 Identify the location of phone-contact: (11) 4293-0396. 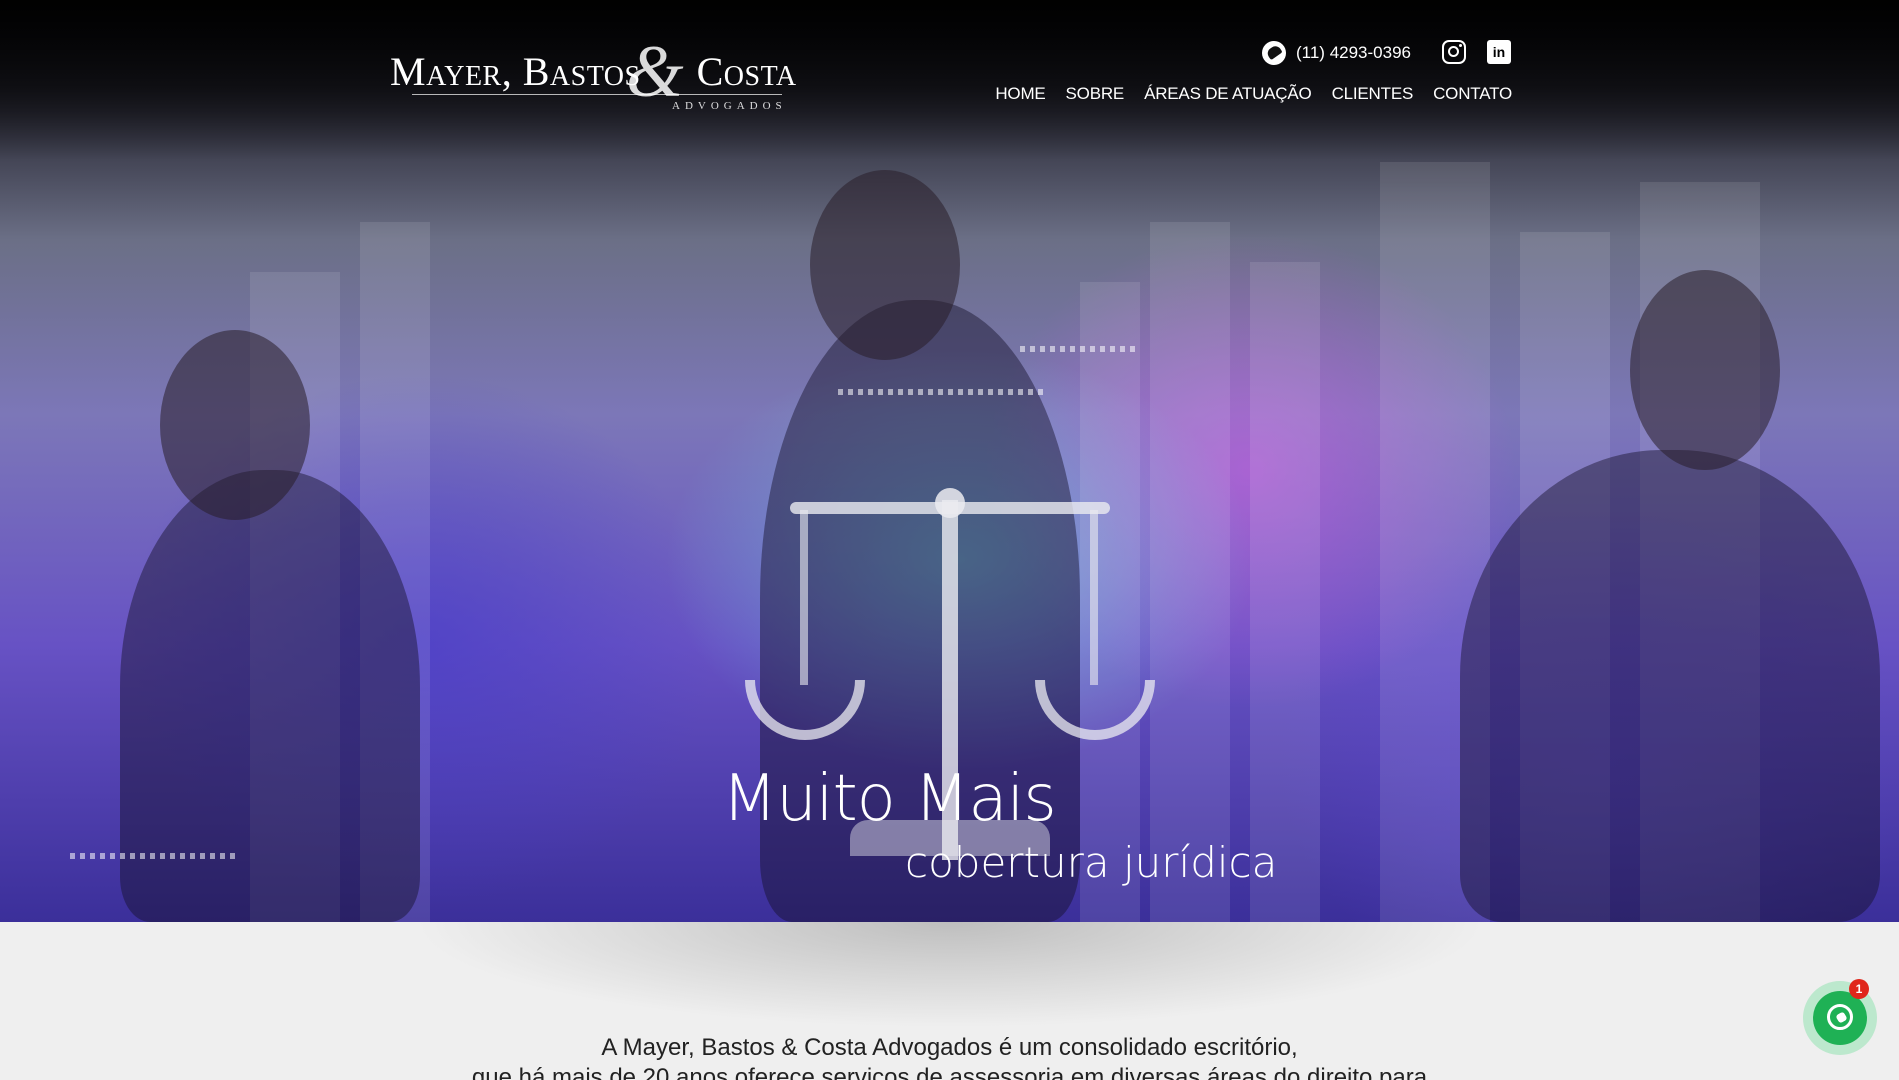
(1336, 53).